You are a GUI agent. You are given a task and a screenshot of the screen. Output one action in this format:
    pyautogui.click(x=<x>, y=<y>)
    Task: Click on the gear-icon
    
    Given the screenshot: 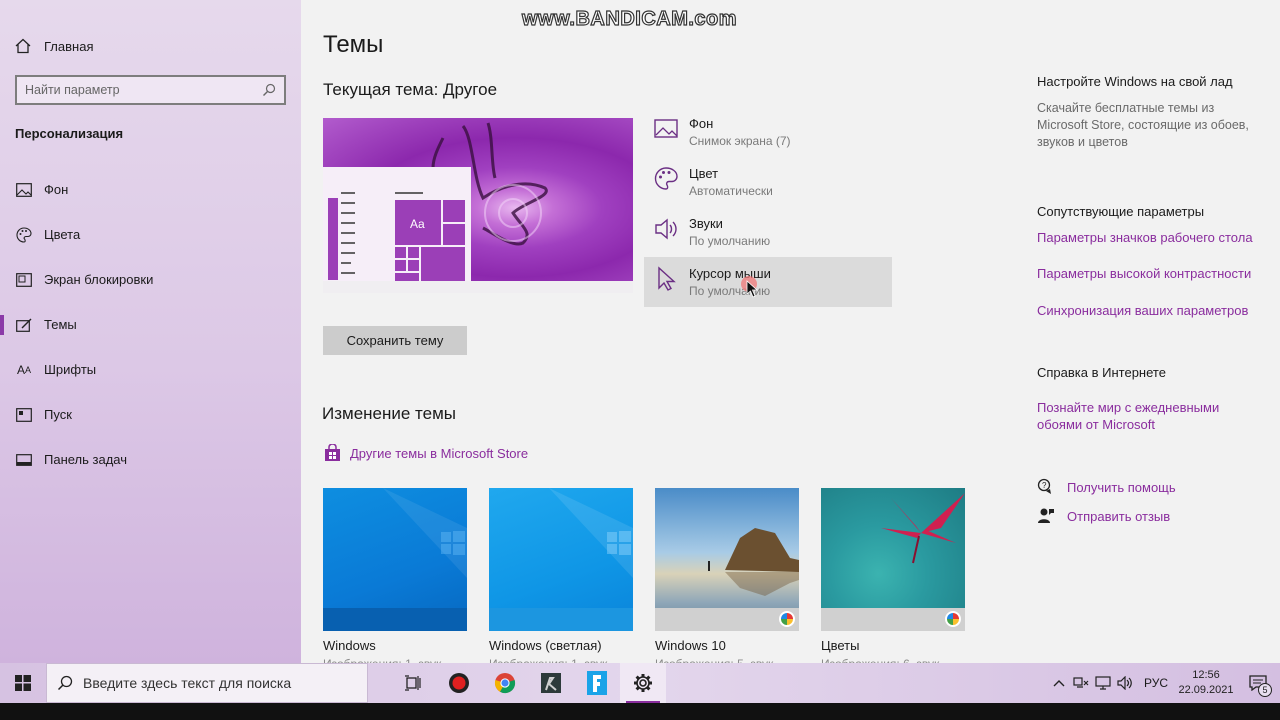 What is the action you would take?
    pyautogui.click(x=643, y=683)
    